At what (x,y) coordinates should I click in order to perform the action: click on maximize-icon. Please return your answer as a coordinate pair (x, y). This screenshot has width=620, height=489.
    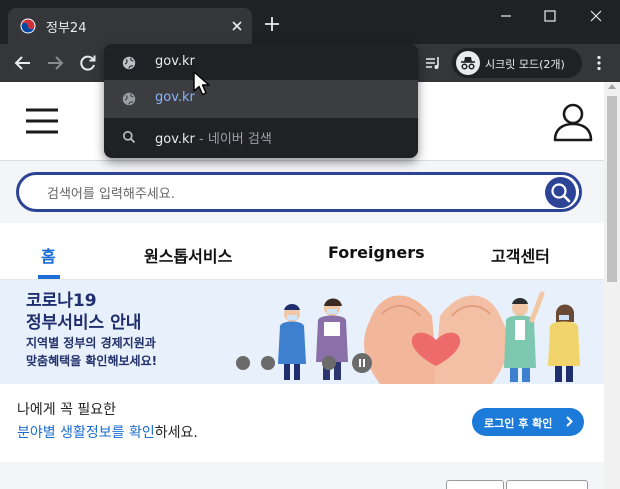
    Looking at the image, I should click on (550, 16).